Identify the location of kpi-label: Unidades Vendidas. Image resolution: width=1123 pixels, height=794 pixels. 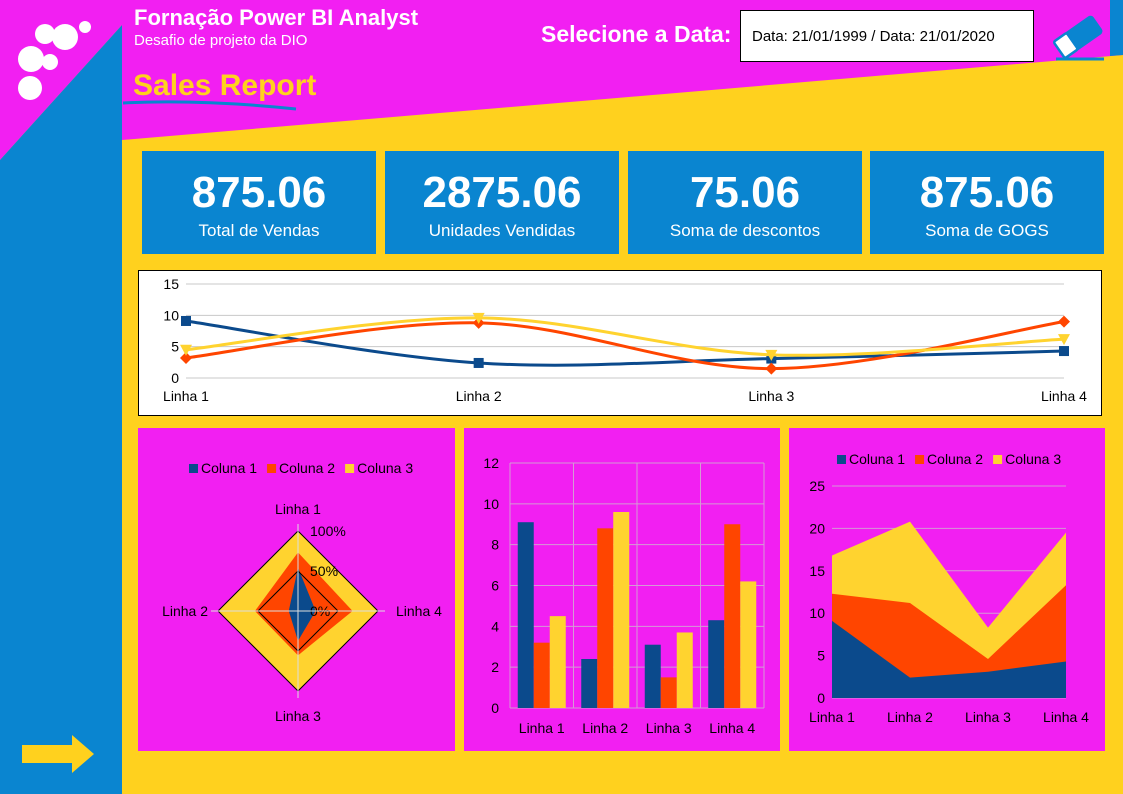
(502, 230).